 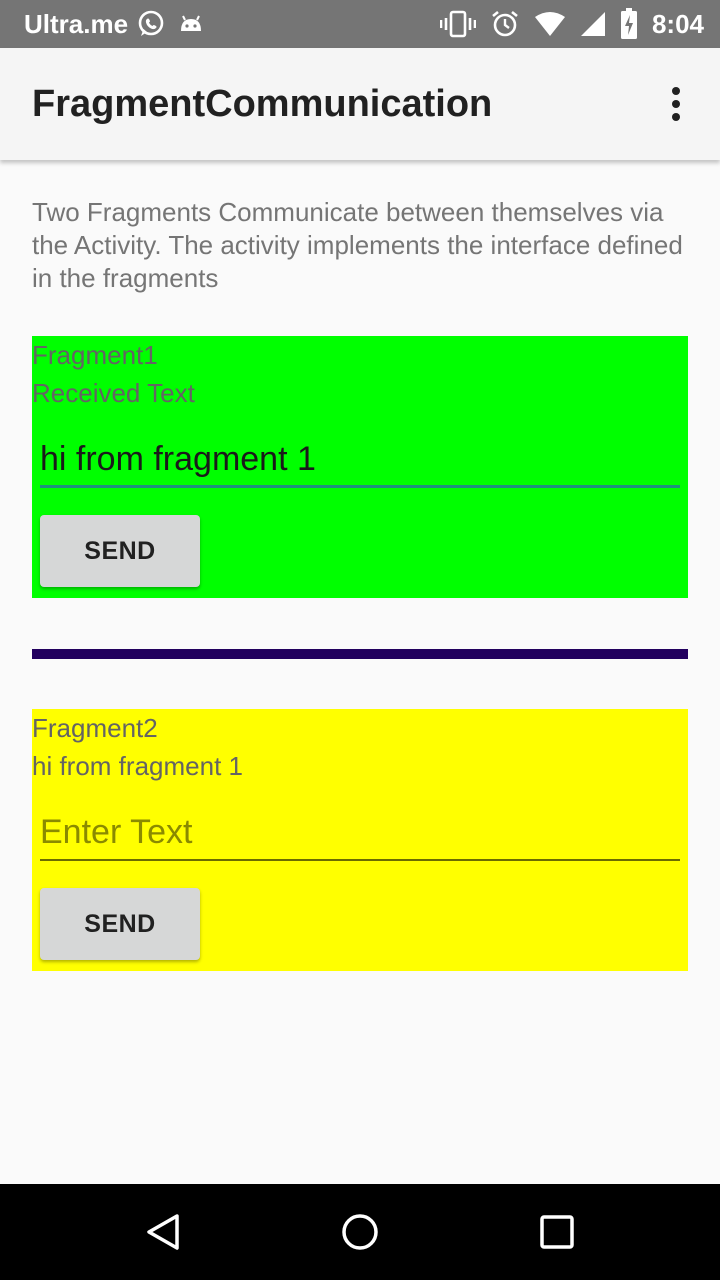 I want to click on vibrate-icon, so click(x=457, y=24).